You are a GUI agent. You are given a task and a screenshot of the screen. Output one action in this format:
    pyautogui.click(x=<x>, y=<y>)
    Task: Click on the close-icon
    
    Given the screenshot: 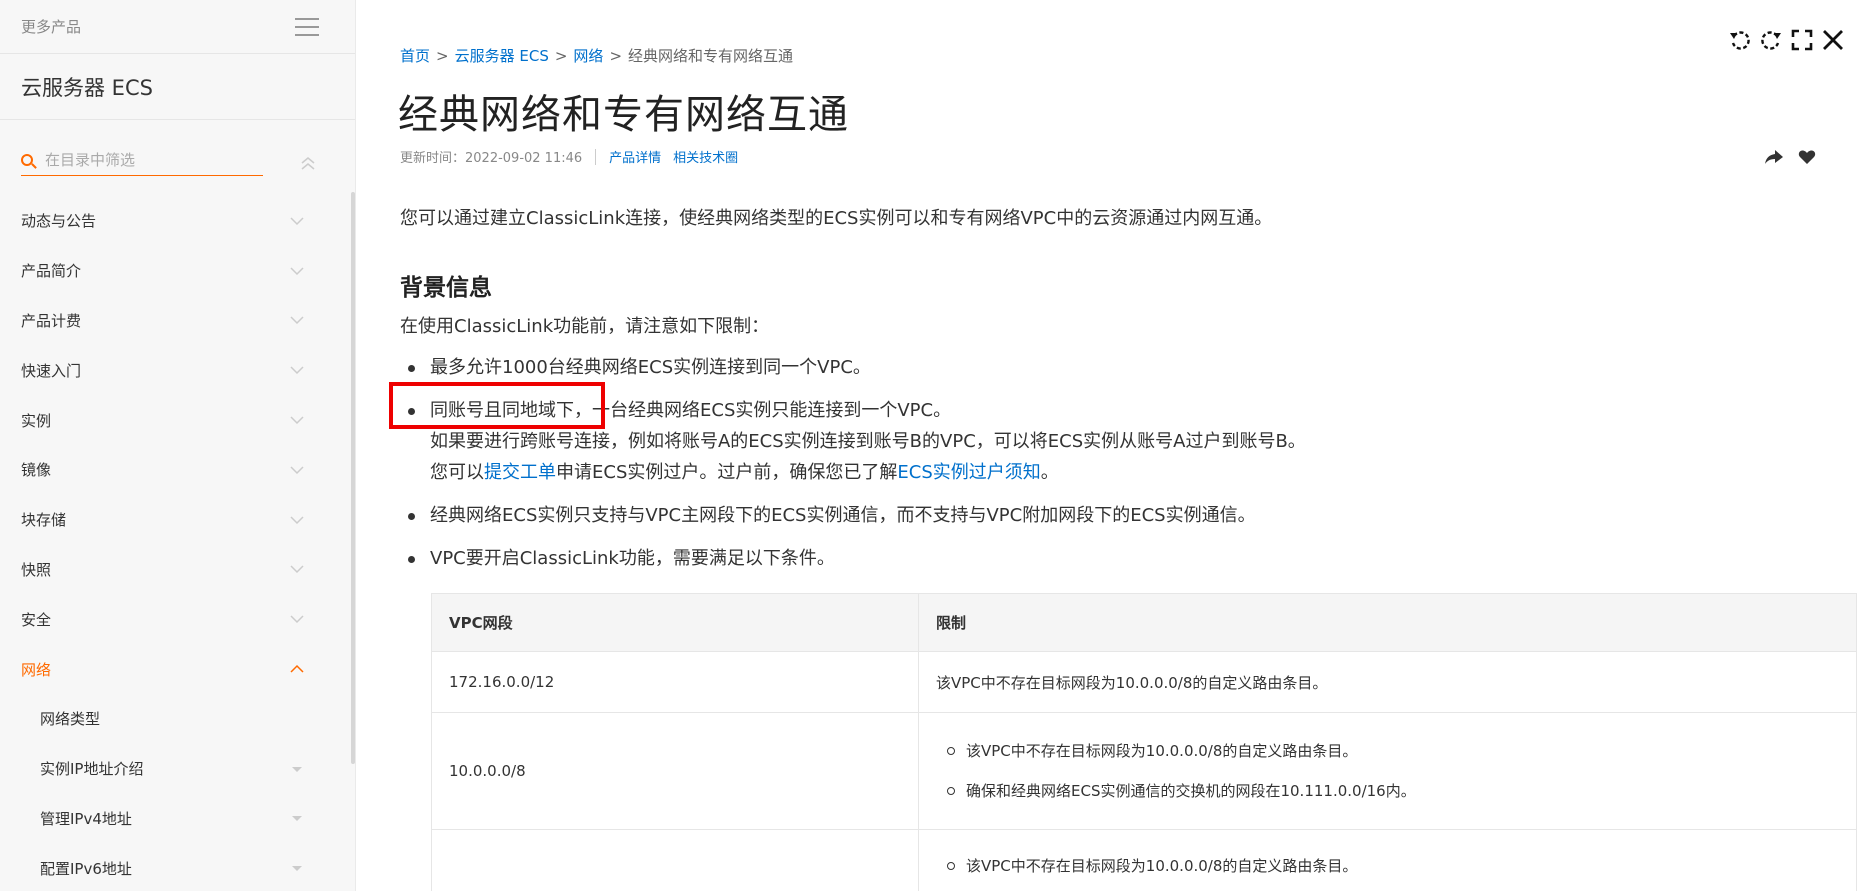 What is the action you would take?
    pyautogui.click(x=1833, y=40)
    